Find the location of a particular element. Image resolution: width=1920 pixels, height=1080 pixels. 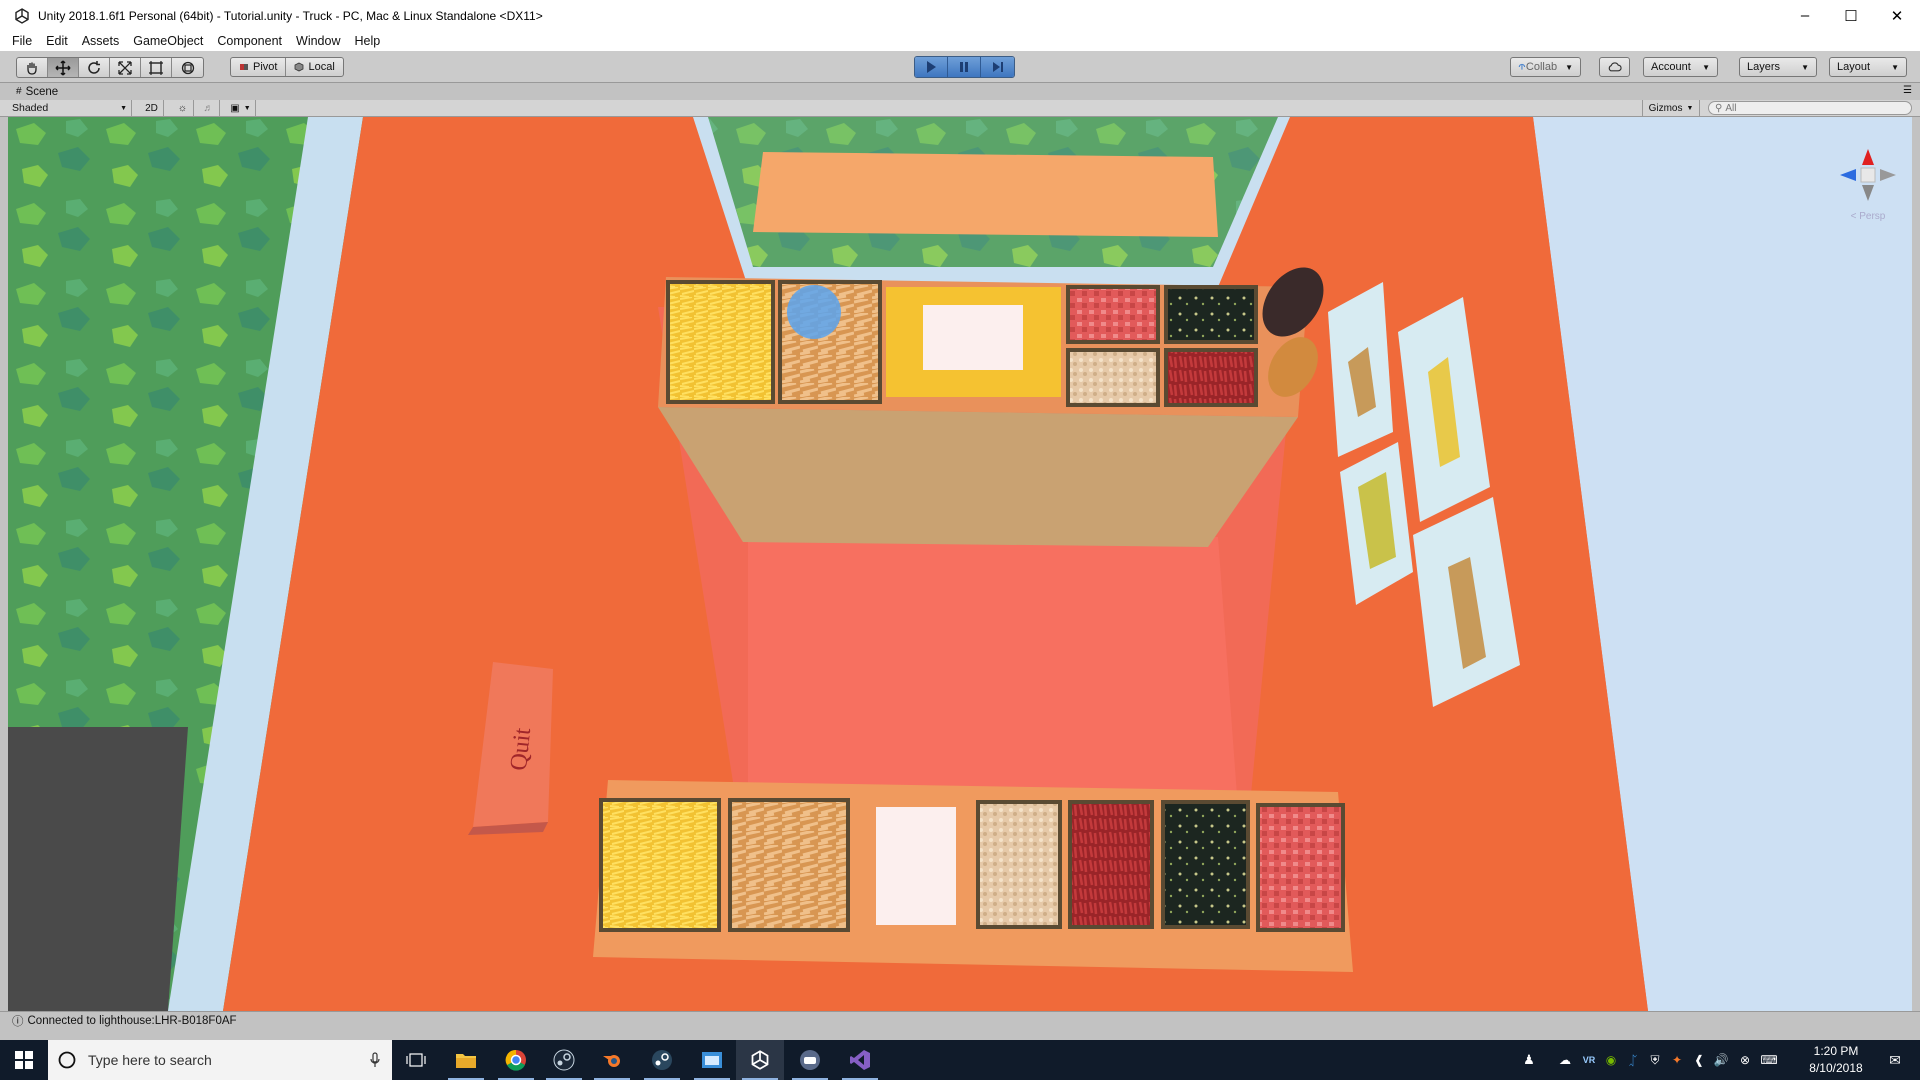

vr-tray-icon: VR is located at coordinates (1589, 1060).